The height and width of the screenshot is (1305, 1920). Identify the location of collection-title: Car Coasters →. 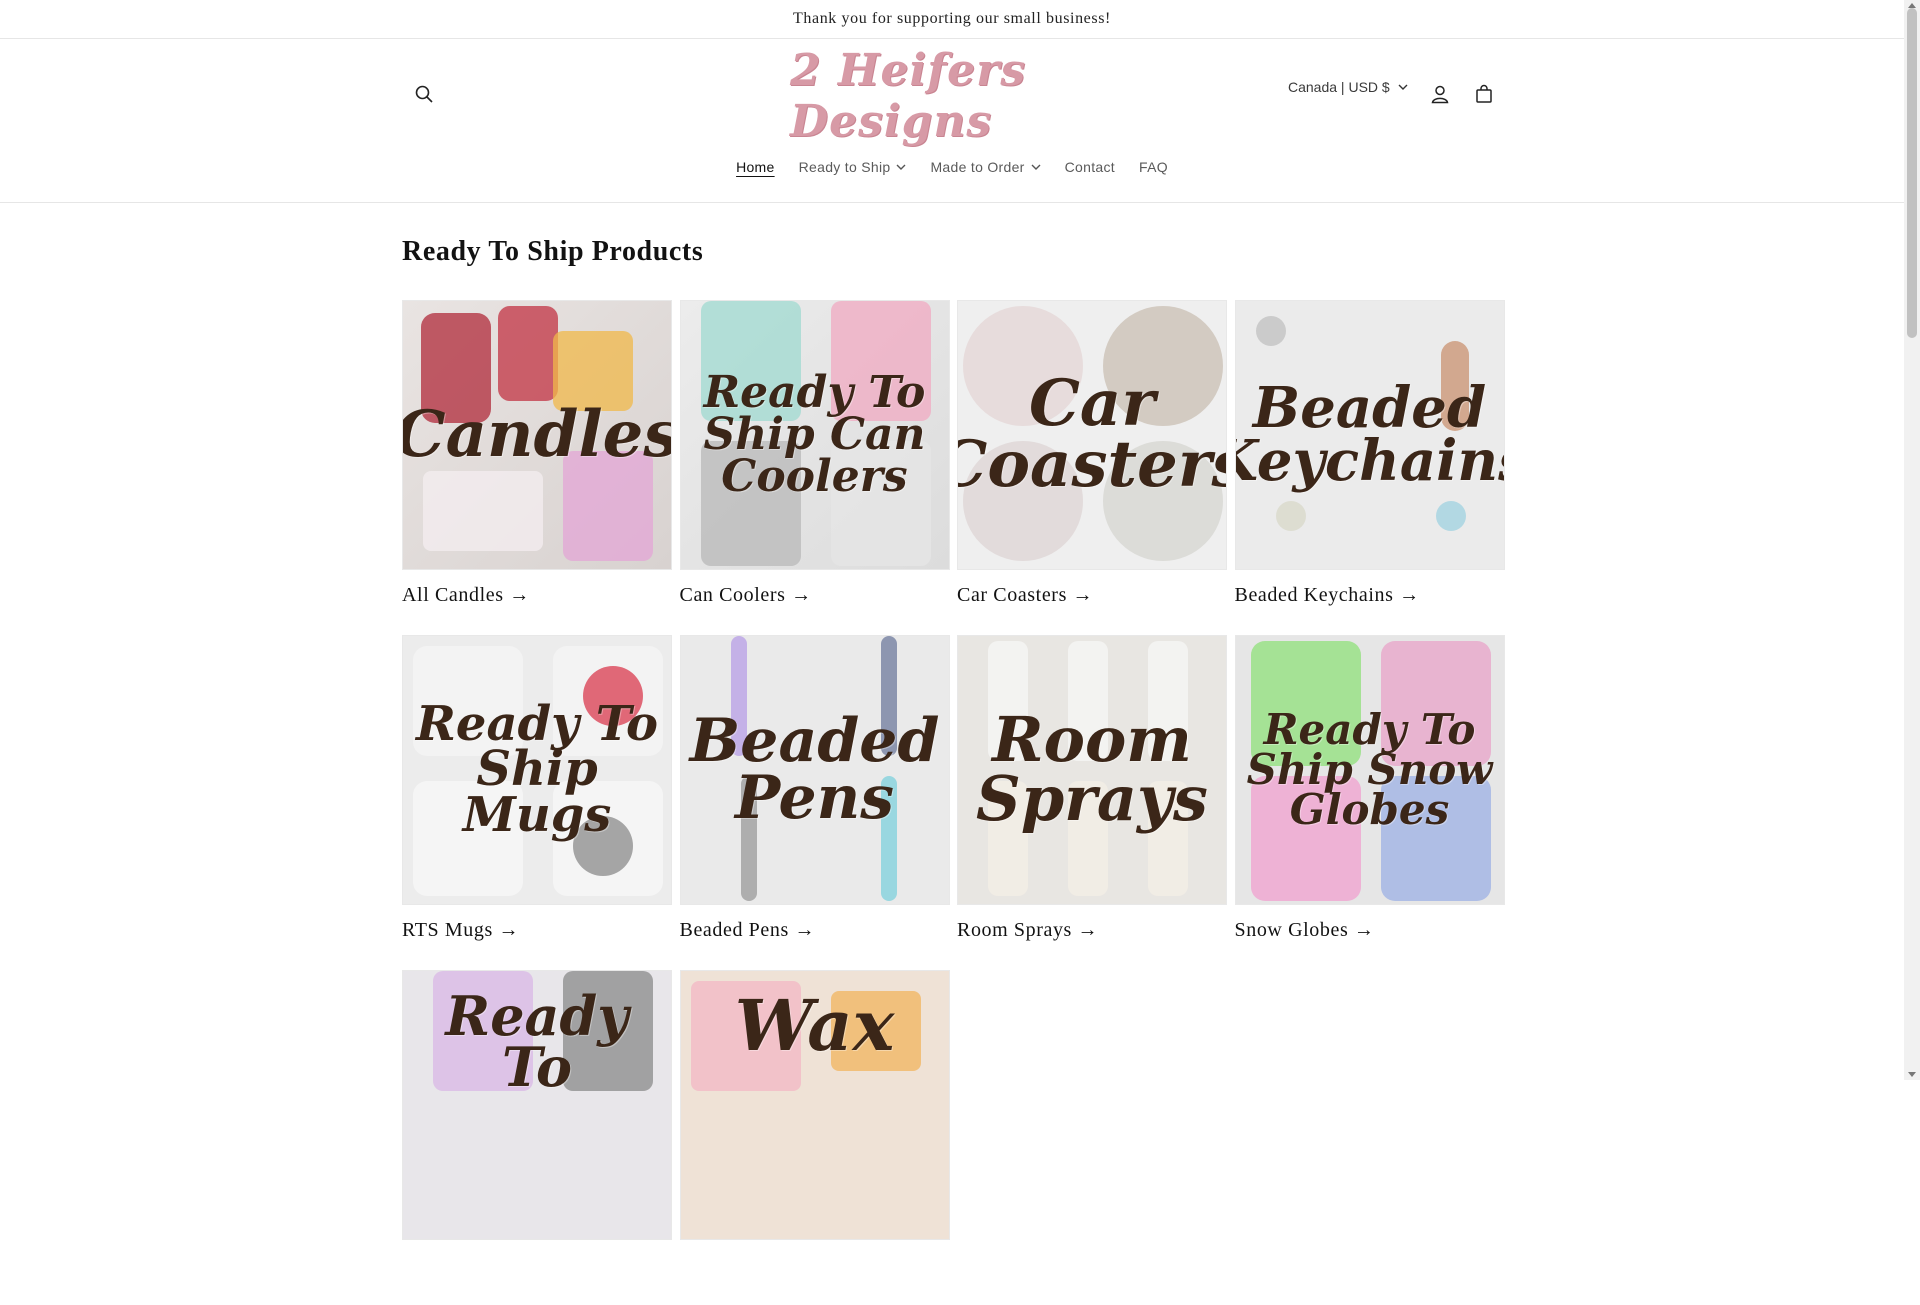
(1092, 595).